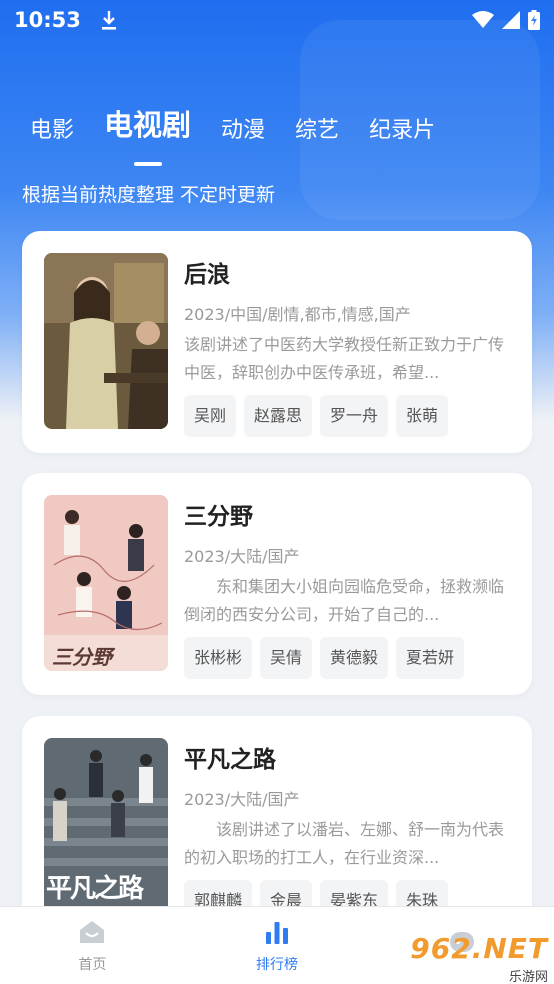 The height and width of the screenshot is (984, 554). I want to click on download-icon, so click(108, 20).